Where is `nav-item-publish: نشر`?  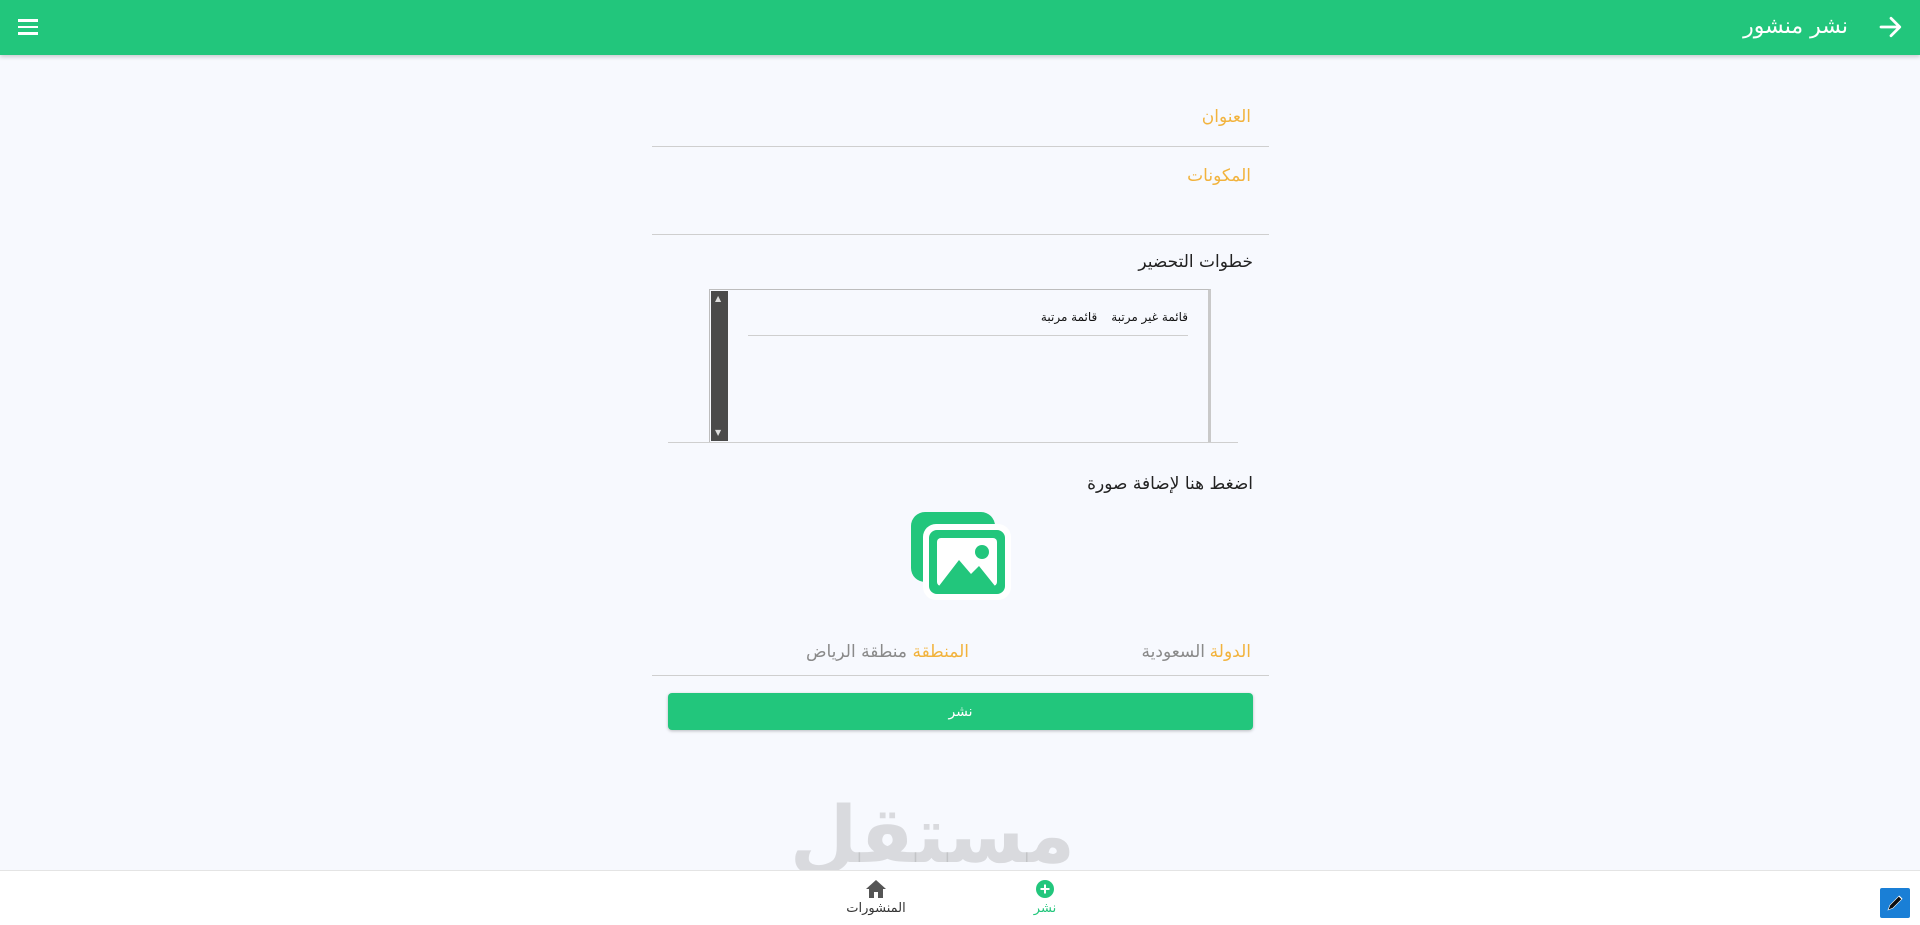
nav-item-publish: نشر is located at coordinates (1045, 897).